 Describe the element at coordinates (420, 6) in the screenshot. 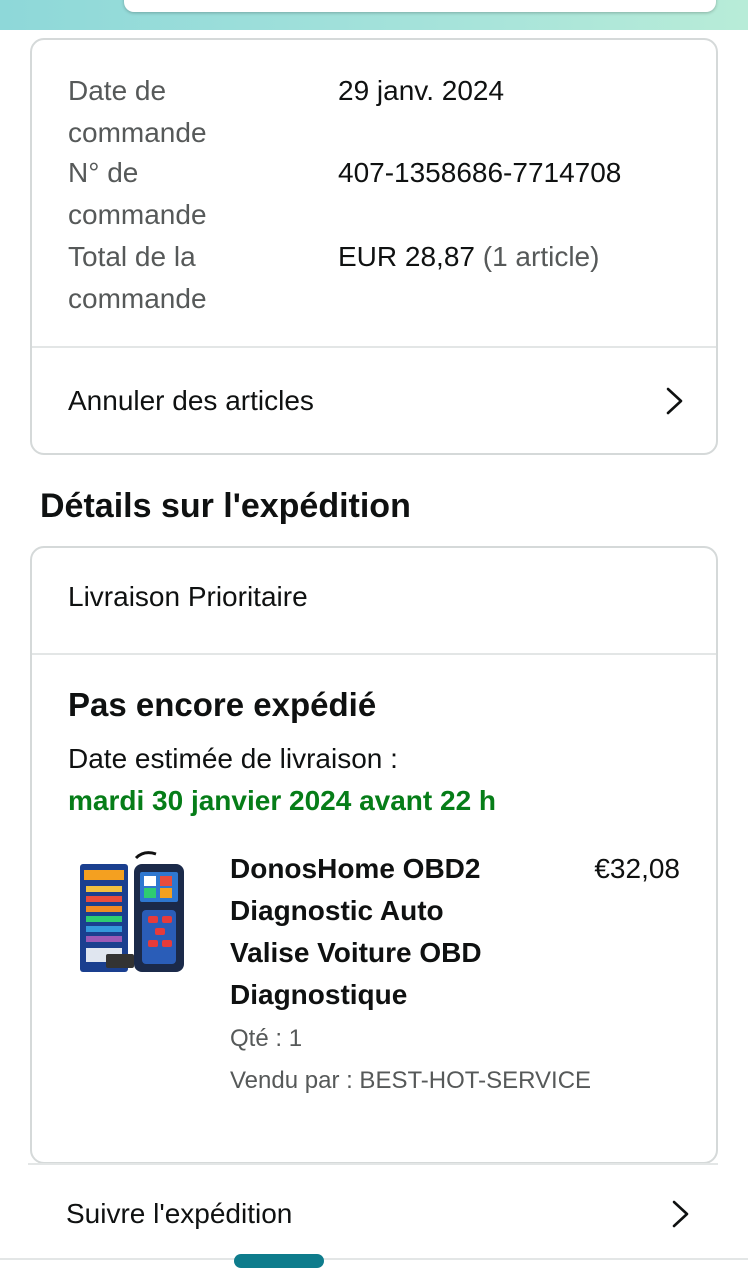

I see `search-bar` at that location.